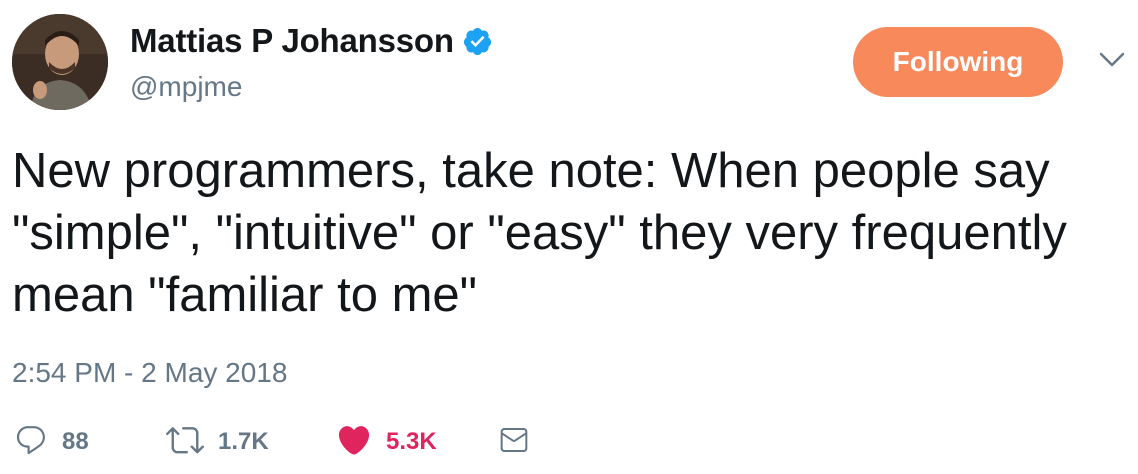  Describe the element at coordinates (185, 442) in the screenshot. I see `retweet-icon` at that location.